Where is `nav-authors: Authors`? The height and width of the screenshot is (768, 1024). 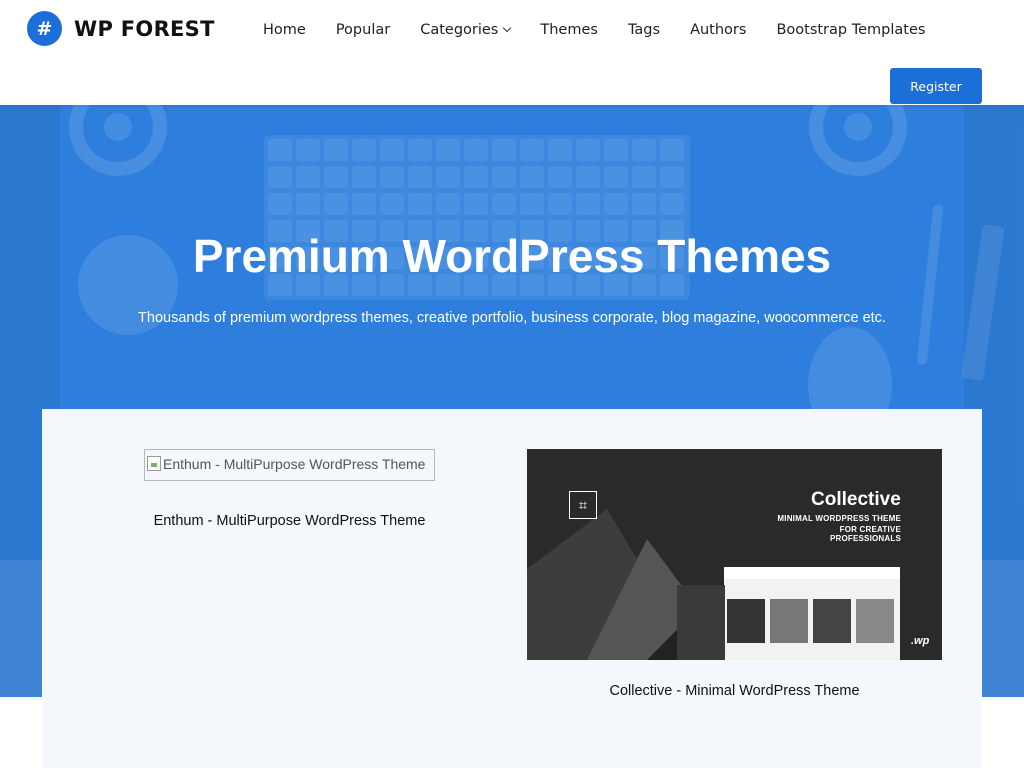
nav-authors: Authors is located at coordinates (718, 30).